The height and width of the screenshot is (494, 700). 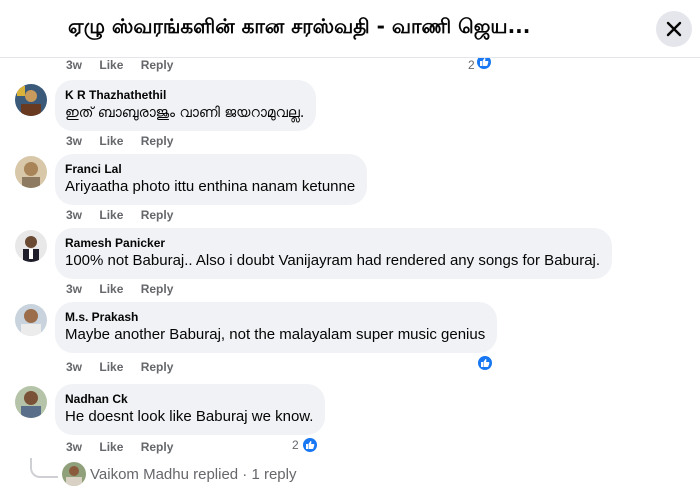 What do you see at coordinates (193, 474) in the screenshot?
I see `reply-summary-text: Vaikom Madhu replied · 1 reply` at bounding box center [193, 474].